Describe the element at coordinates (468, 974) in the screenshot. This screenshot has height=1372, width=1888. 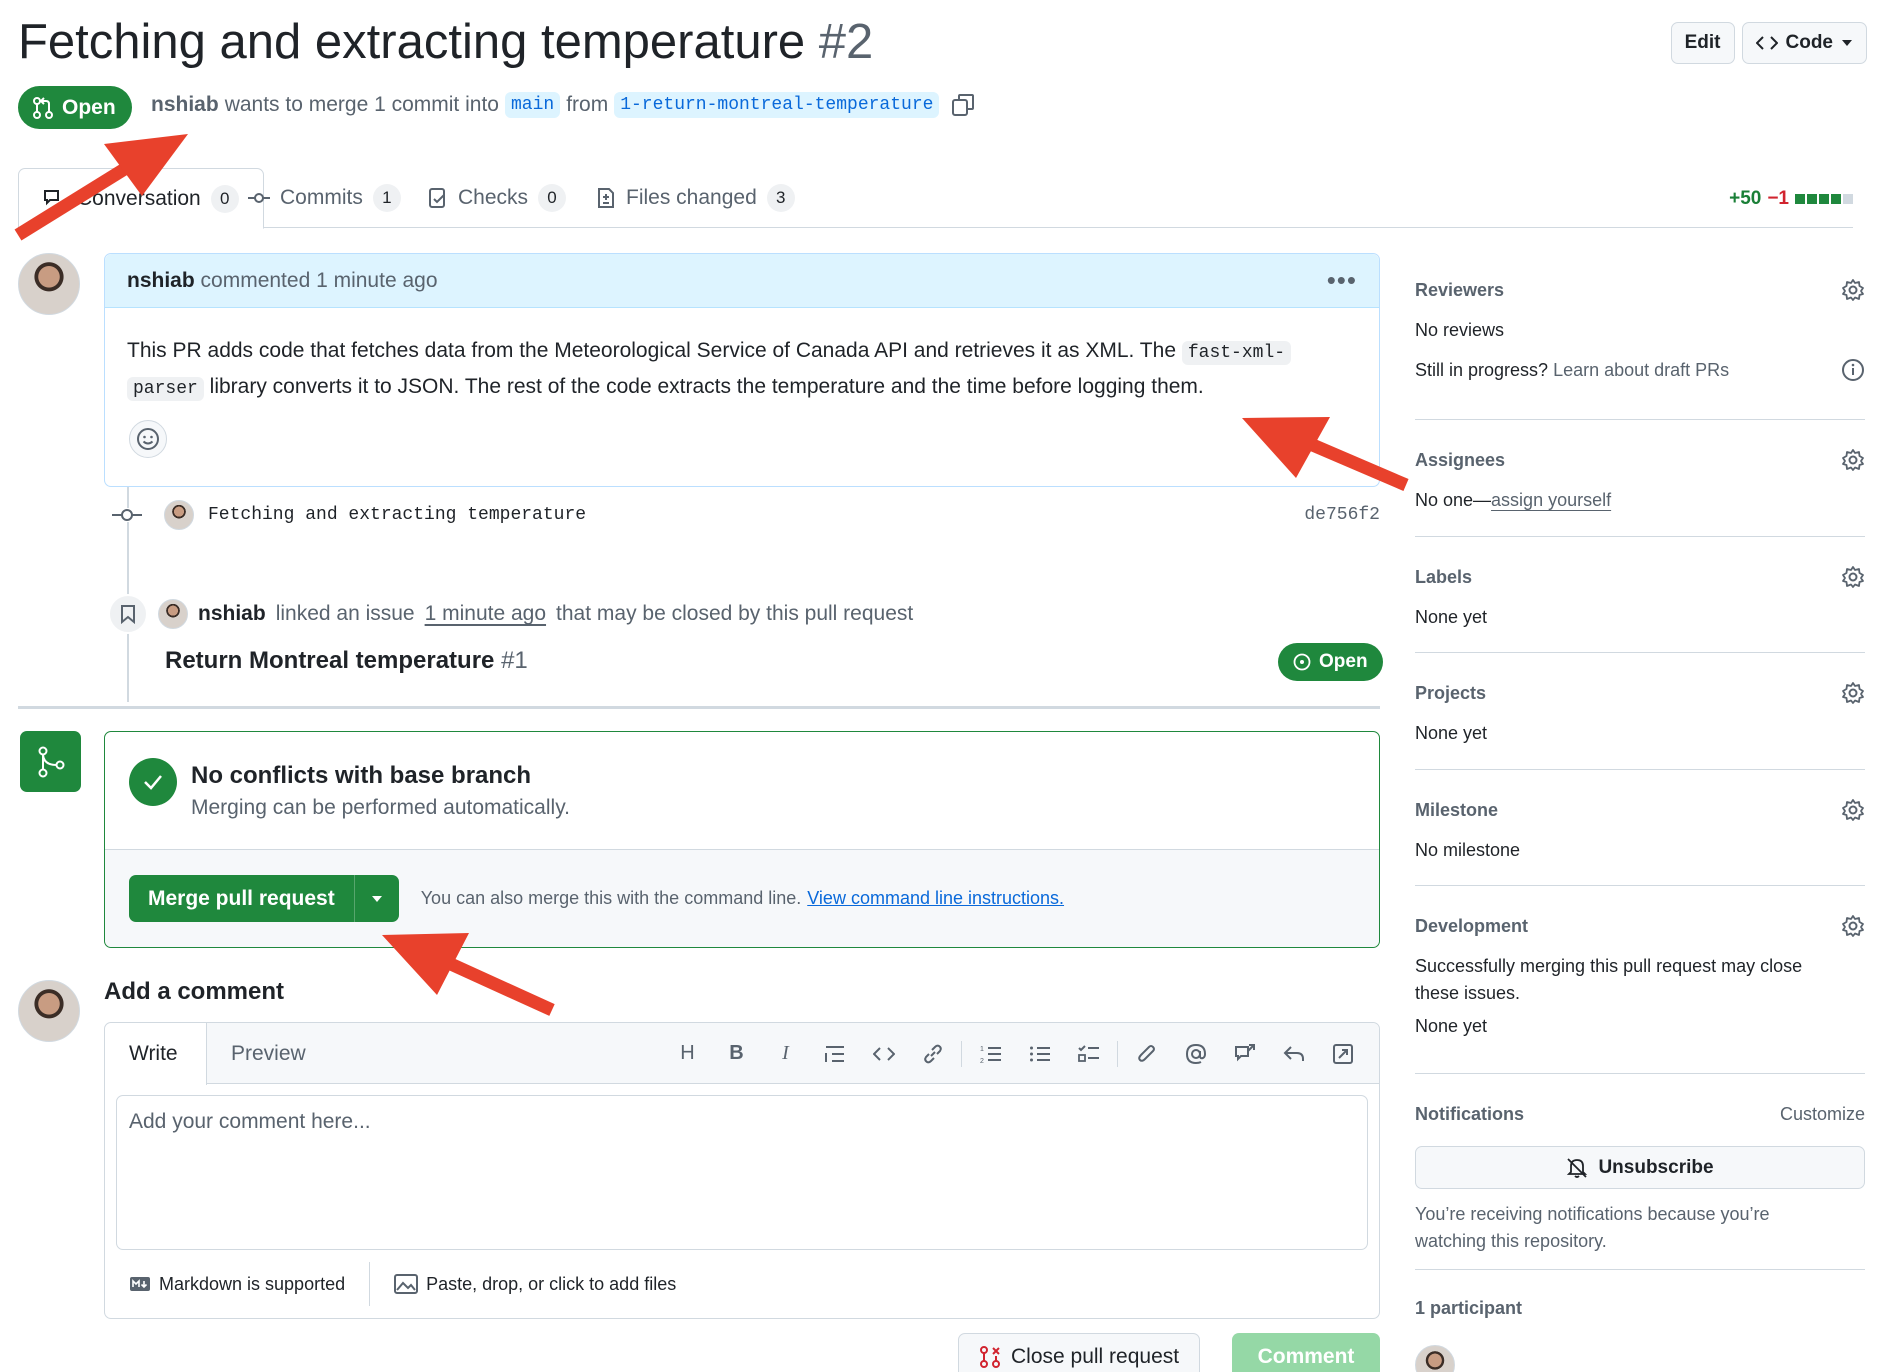
I see `annotation-arrow-merge` at that location.